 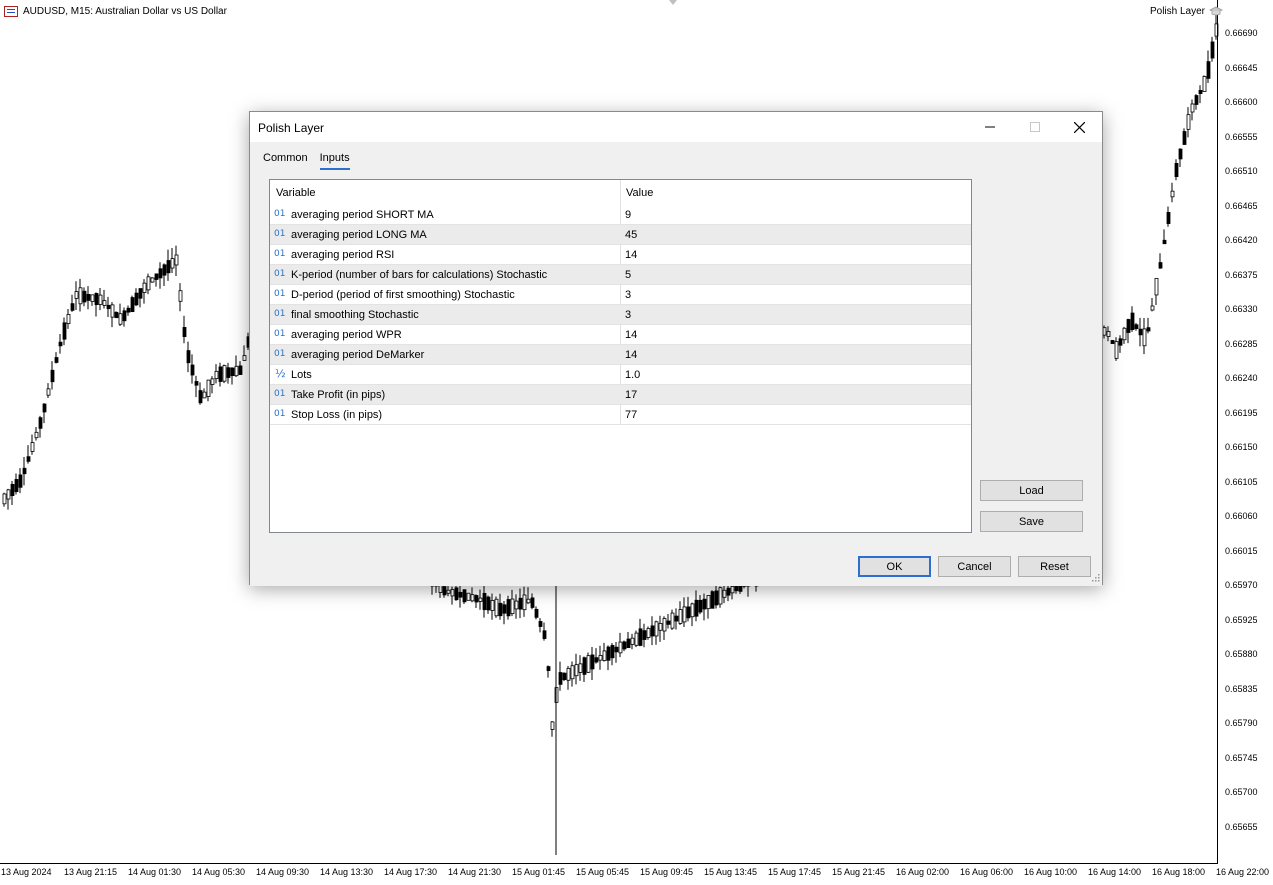 I want to click on reset-button: Reset, so click(x=1054, y=566).